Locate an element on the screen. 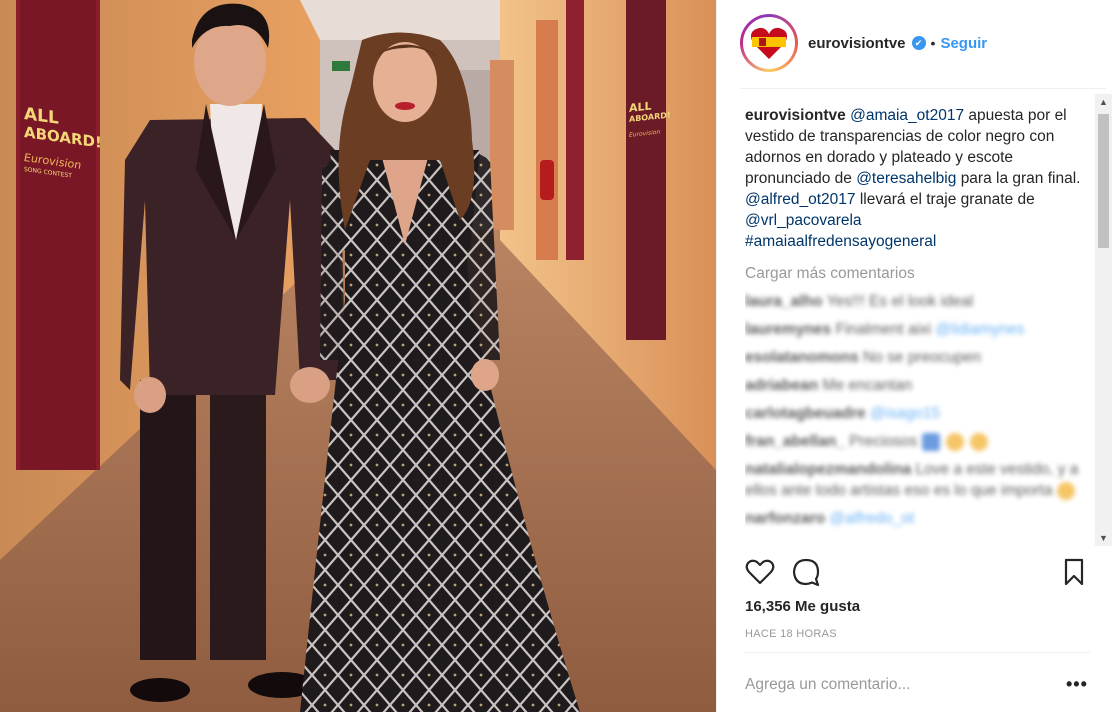 This screenshot has width=1113, height=712. comment-username: lauremynes is located at coordinates (788, 329).